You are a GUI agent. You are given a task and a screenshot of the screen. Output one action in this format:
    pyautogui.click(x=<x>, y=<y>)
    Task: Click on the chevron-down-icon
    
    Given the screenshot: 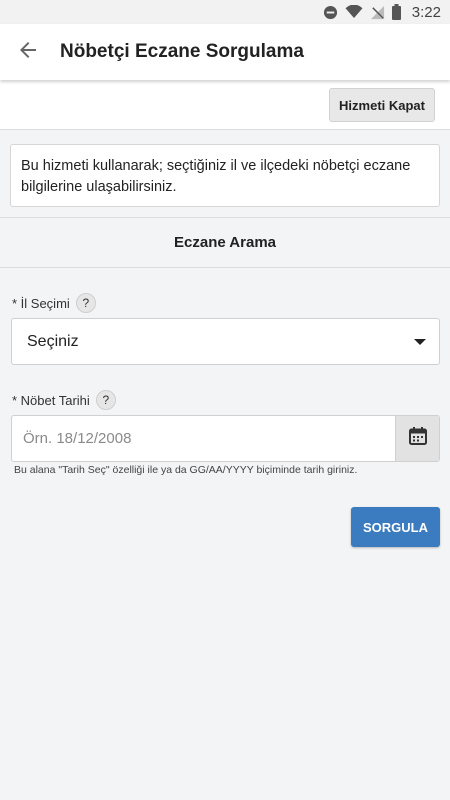 What is the action you would take?
    pyautogui.click(x=420, y=342)
    